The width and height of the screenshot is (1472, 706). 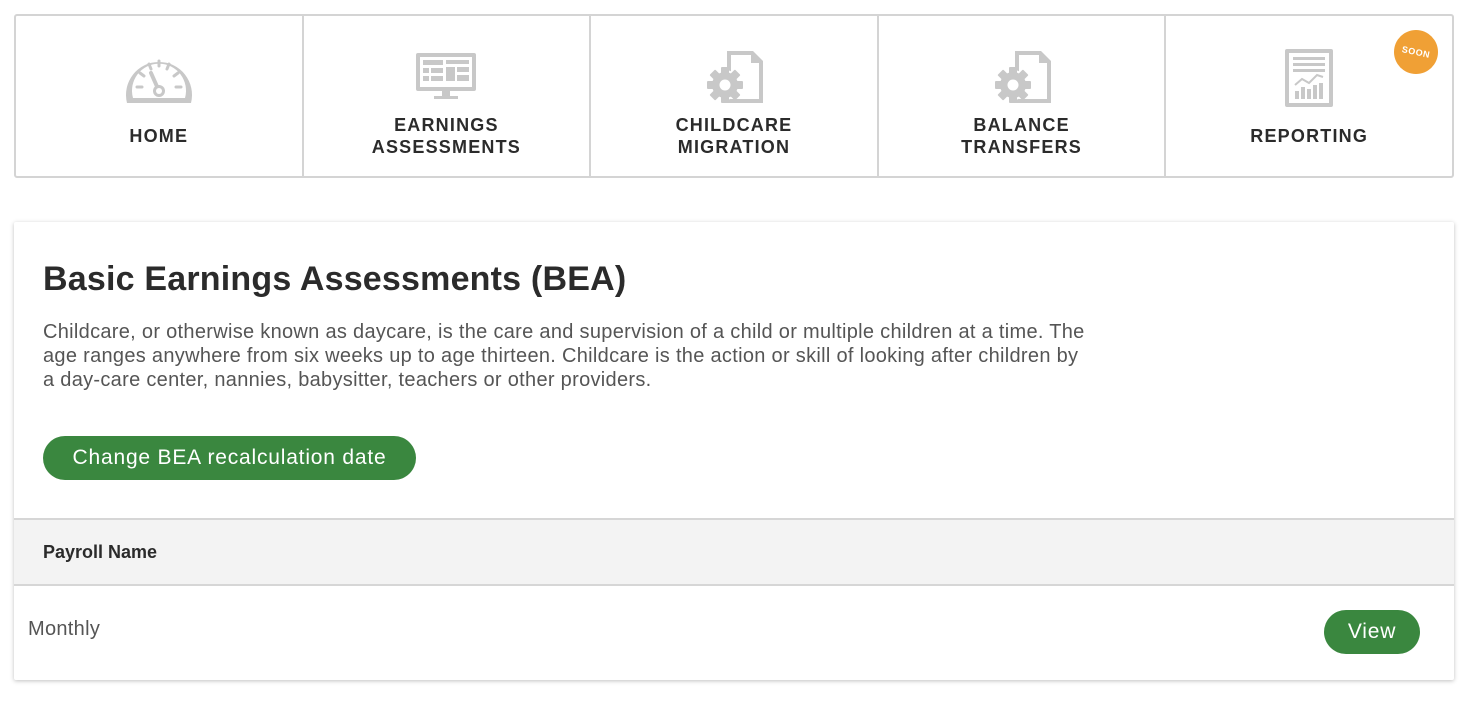 What do you see at coordinates (100, 552) in the screenshot?
I see `column-header-payroll-name: Payroll Name` at bounding box center [100, 552].